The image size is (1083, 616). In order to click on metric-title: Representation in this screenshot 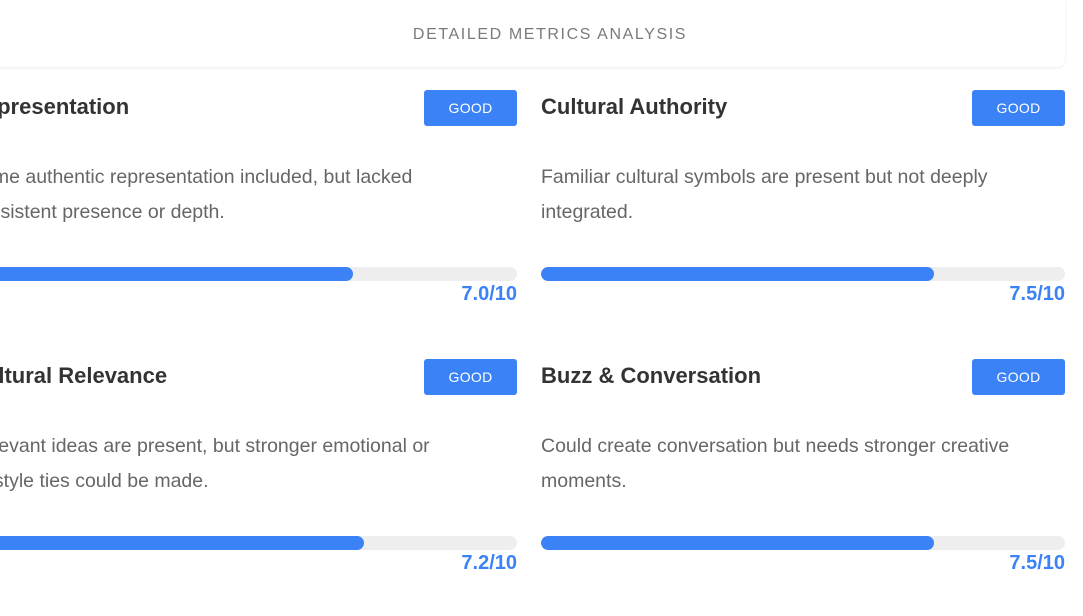, I will do `click(65, 106)`.